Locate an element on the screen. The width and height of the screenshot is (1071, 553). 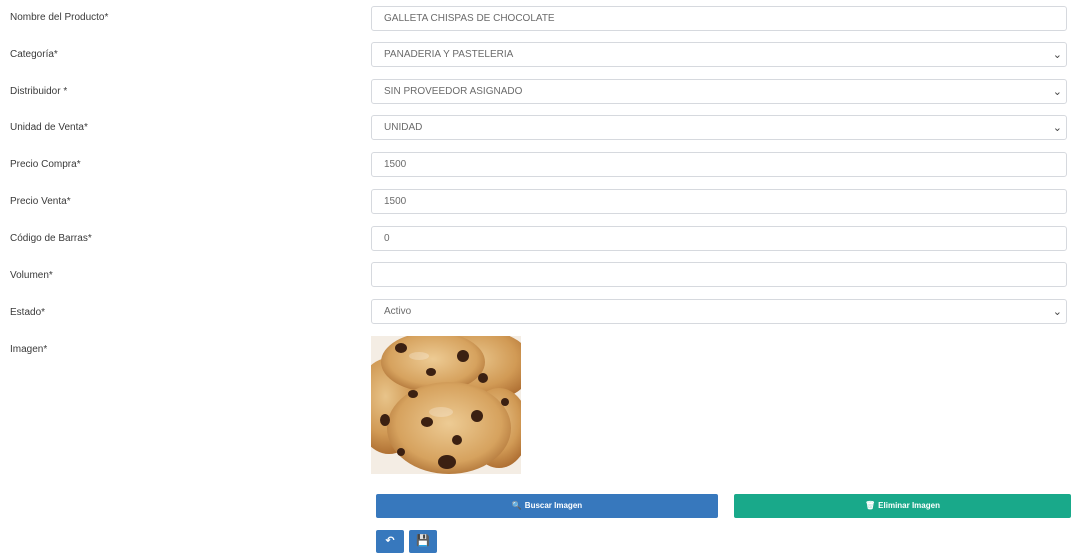
volume-input is located at coordinates (719, 274).